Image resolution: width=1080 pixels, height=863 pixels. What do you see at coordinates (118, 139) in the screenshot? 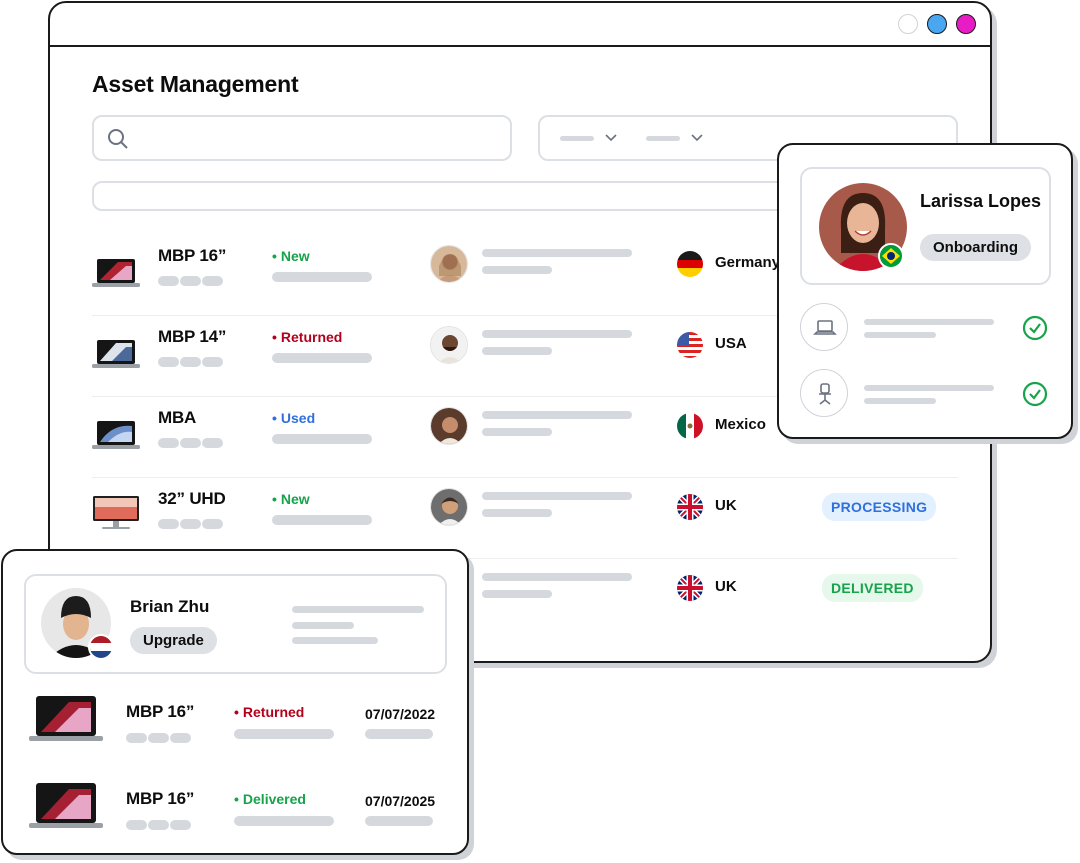
I see `search-icon` at bounding box center [118, 139].